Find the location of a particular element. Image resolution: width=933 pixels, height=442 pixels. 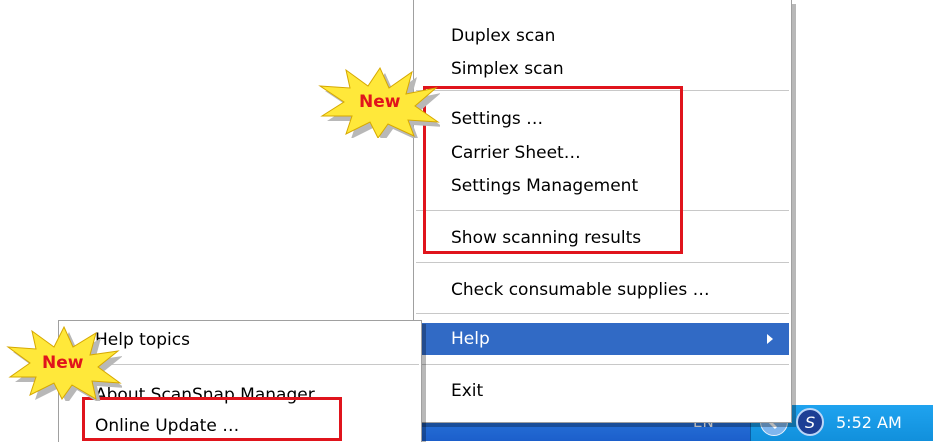

new-badge-help: New is located at coordinates (65, 364).